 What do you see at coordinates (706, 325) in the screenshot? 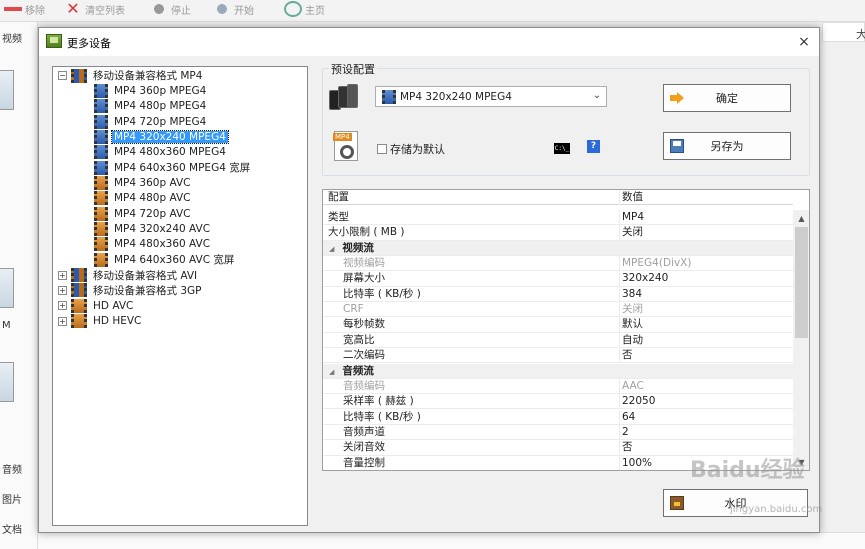
I see `property-value: 默认` at bounding box center [706, 325].